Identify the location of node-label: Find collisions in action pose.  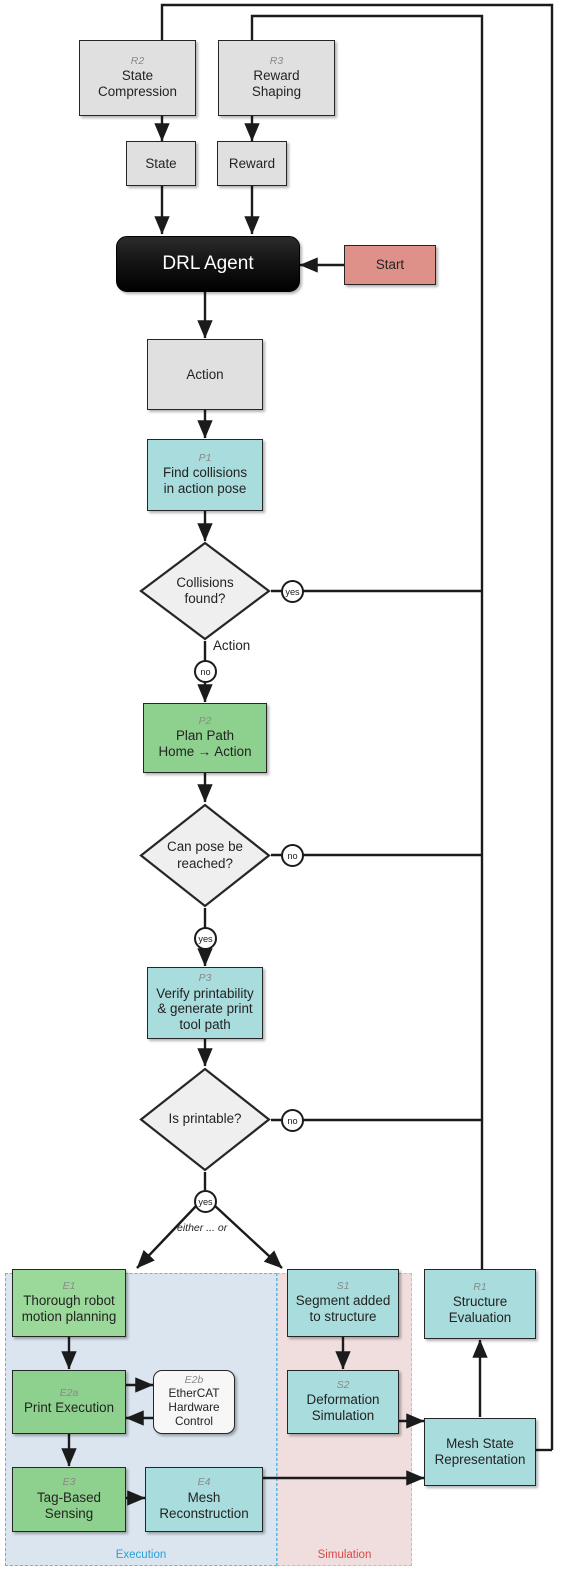
(205, 481).